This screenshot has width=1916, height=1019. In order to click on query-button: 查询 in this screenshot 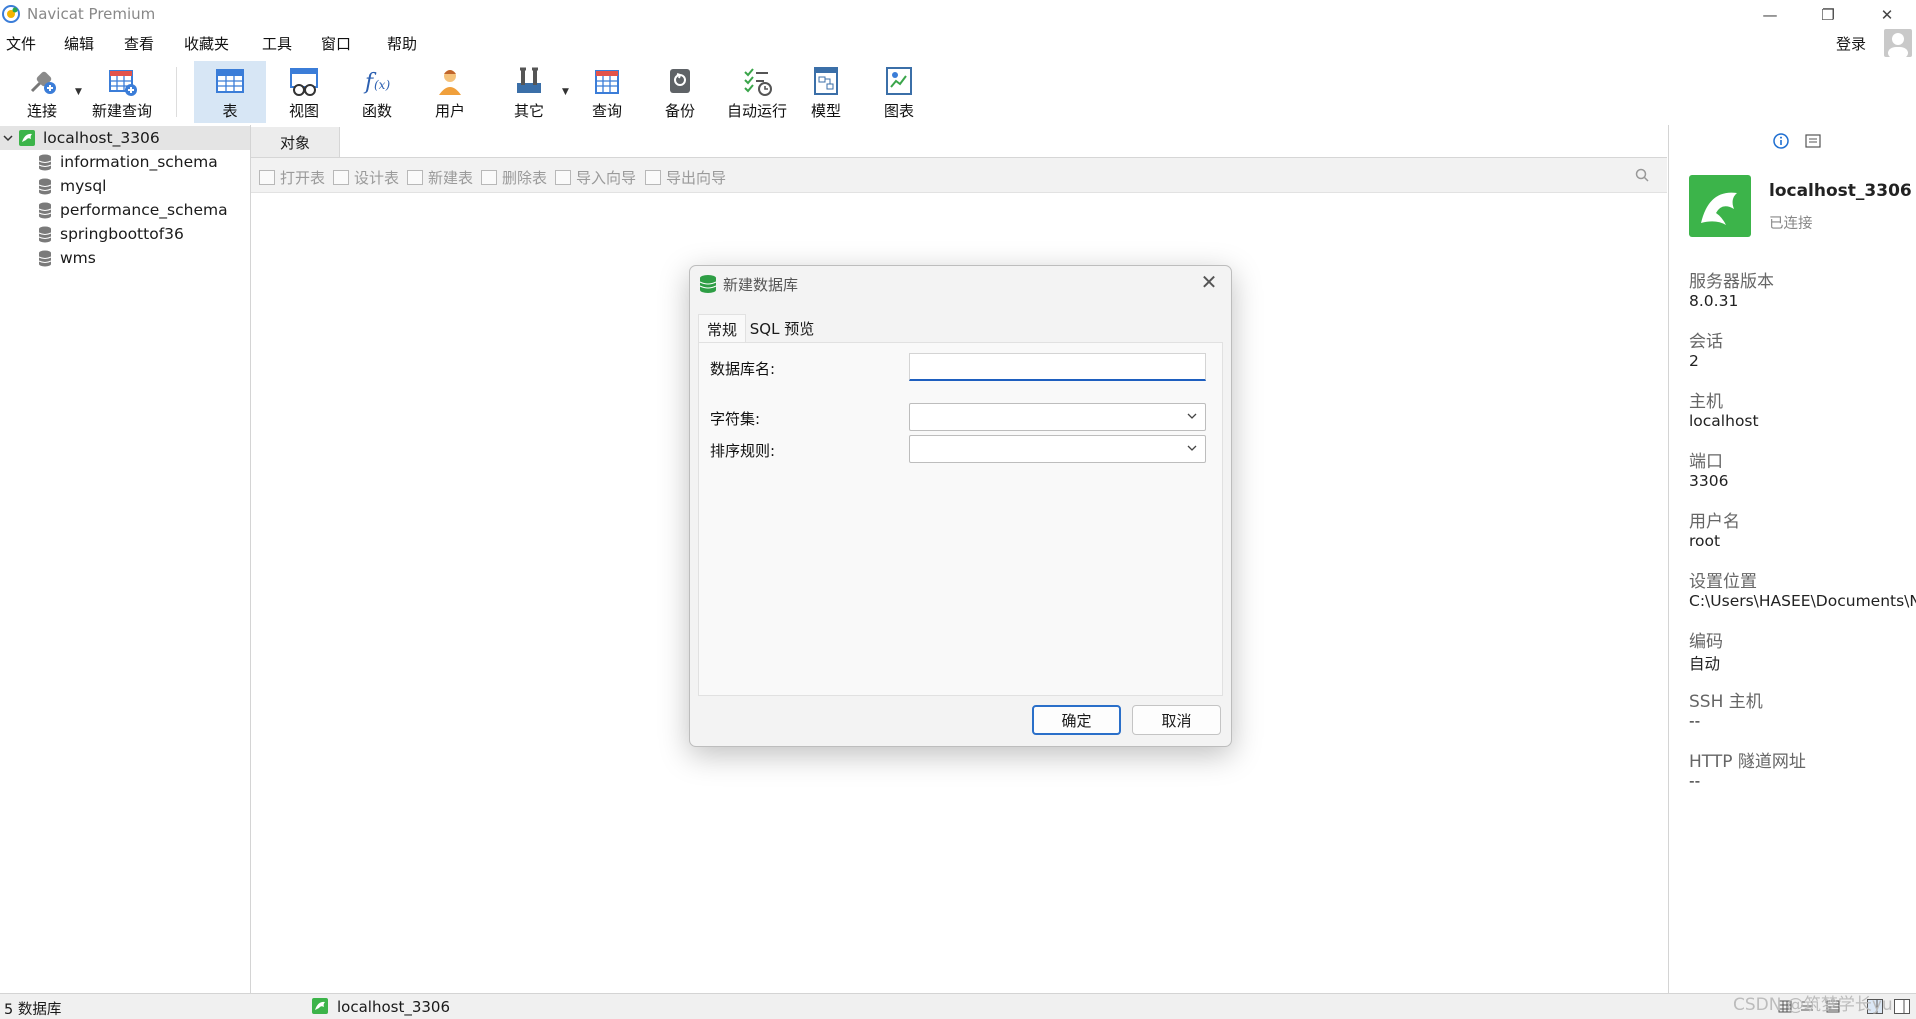, I will do `click(607, 92)`.